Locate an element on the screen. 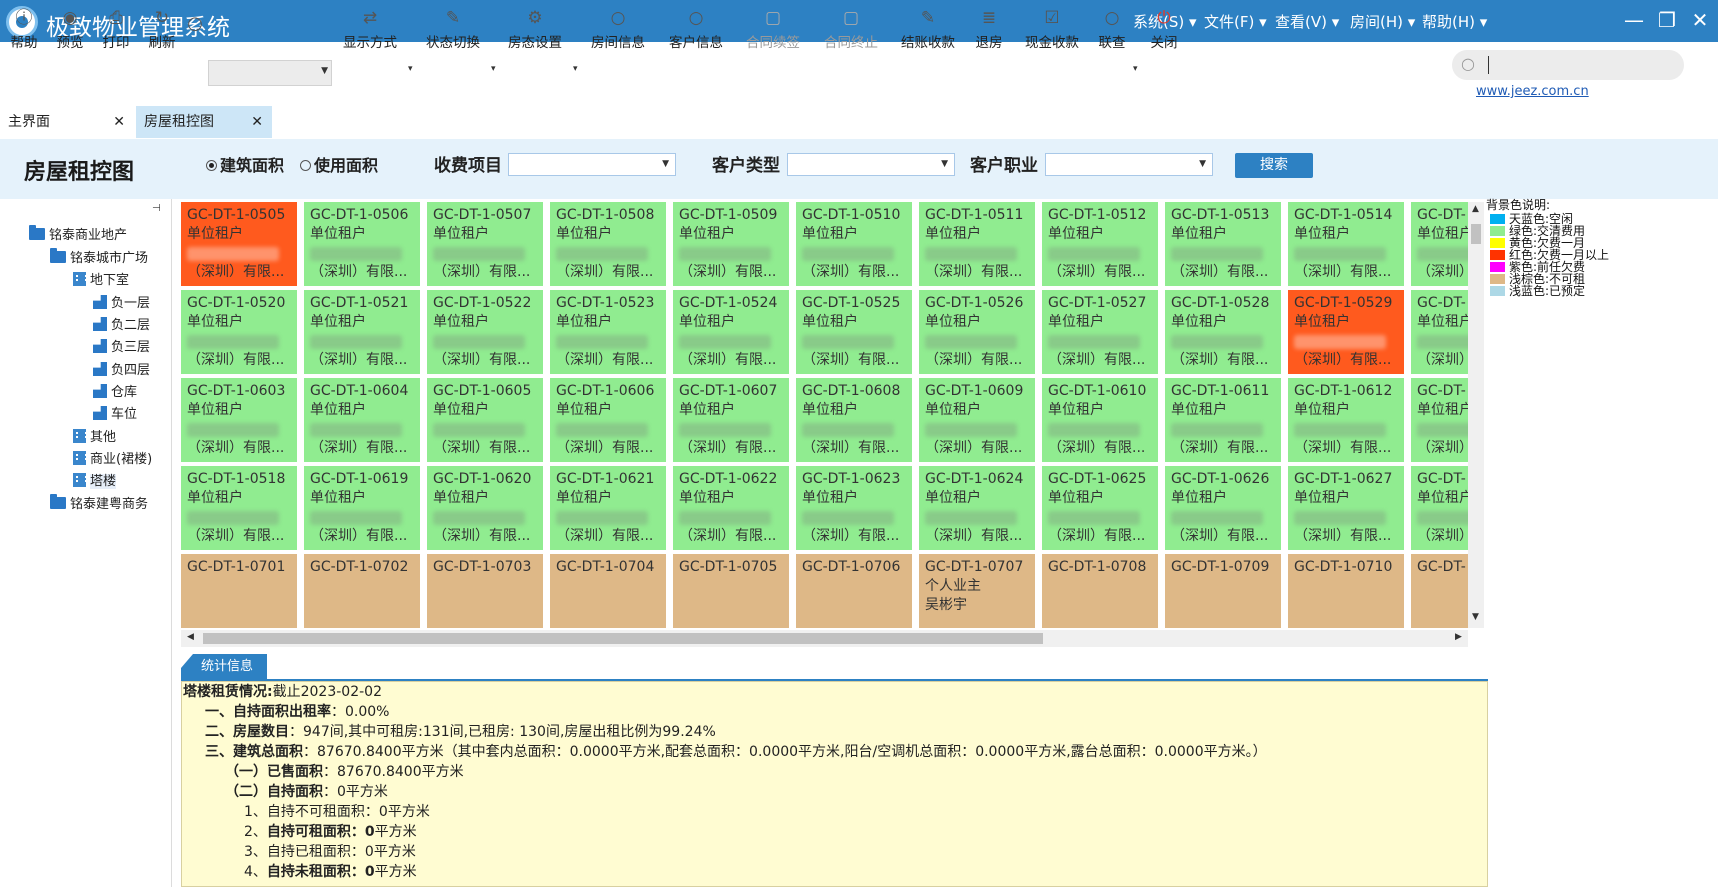 The height and width of the screenshot is (887, 1718). tree-node-parking: 车位 is located at coordinates (115, 415).